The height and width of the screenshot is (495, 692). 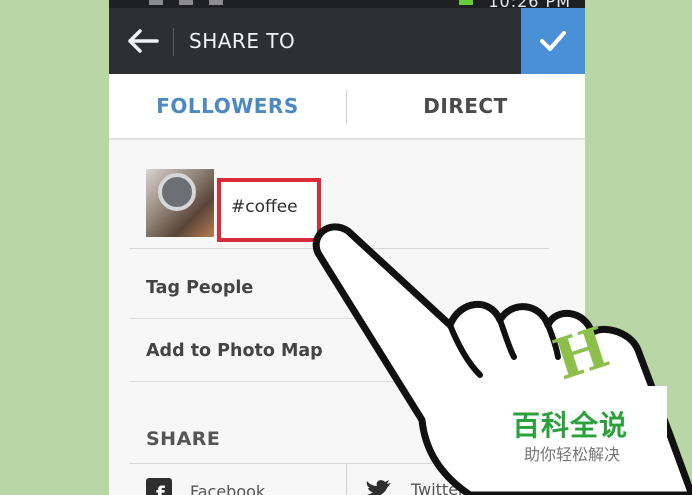 What do you see at coordinates (159, 486) in the screenshot?
I see `facebook-icon: f` at bounding box center [159, 486].